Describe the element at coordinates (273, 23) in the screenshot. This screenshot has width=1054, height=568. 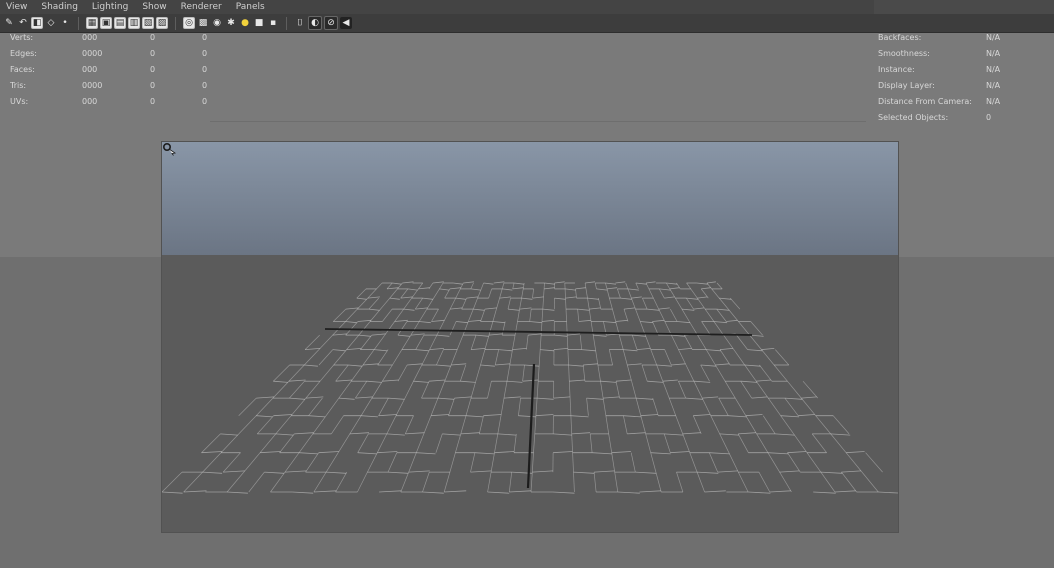
I see `xray-icon: ▪` at that location.